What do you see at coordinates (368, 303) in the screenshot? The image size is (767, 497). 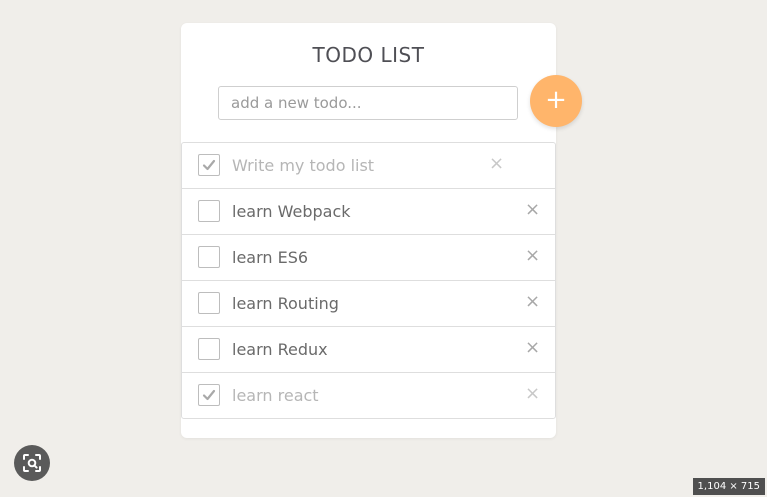 I see `todo-item: learn Routing ×` at bounding box center [368, 303].